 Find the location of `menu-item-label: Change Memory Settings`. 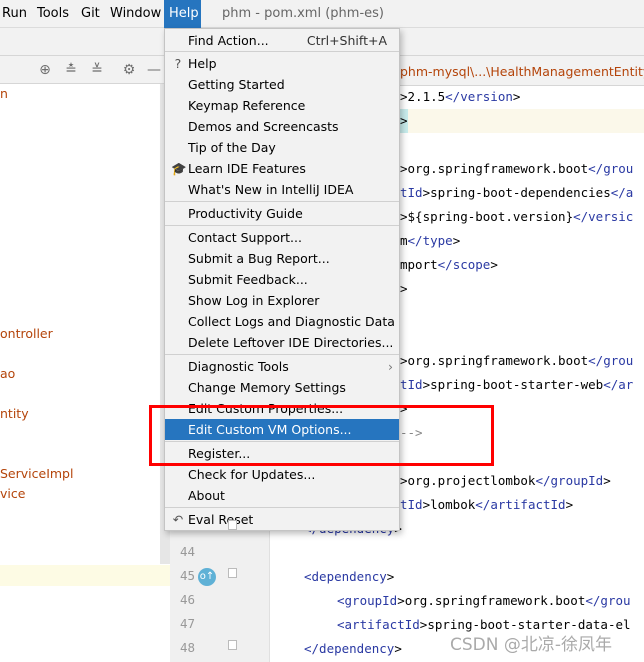

menu-item-label: Change Memory Settings is located at coordinates (267, 387).